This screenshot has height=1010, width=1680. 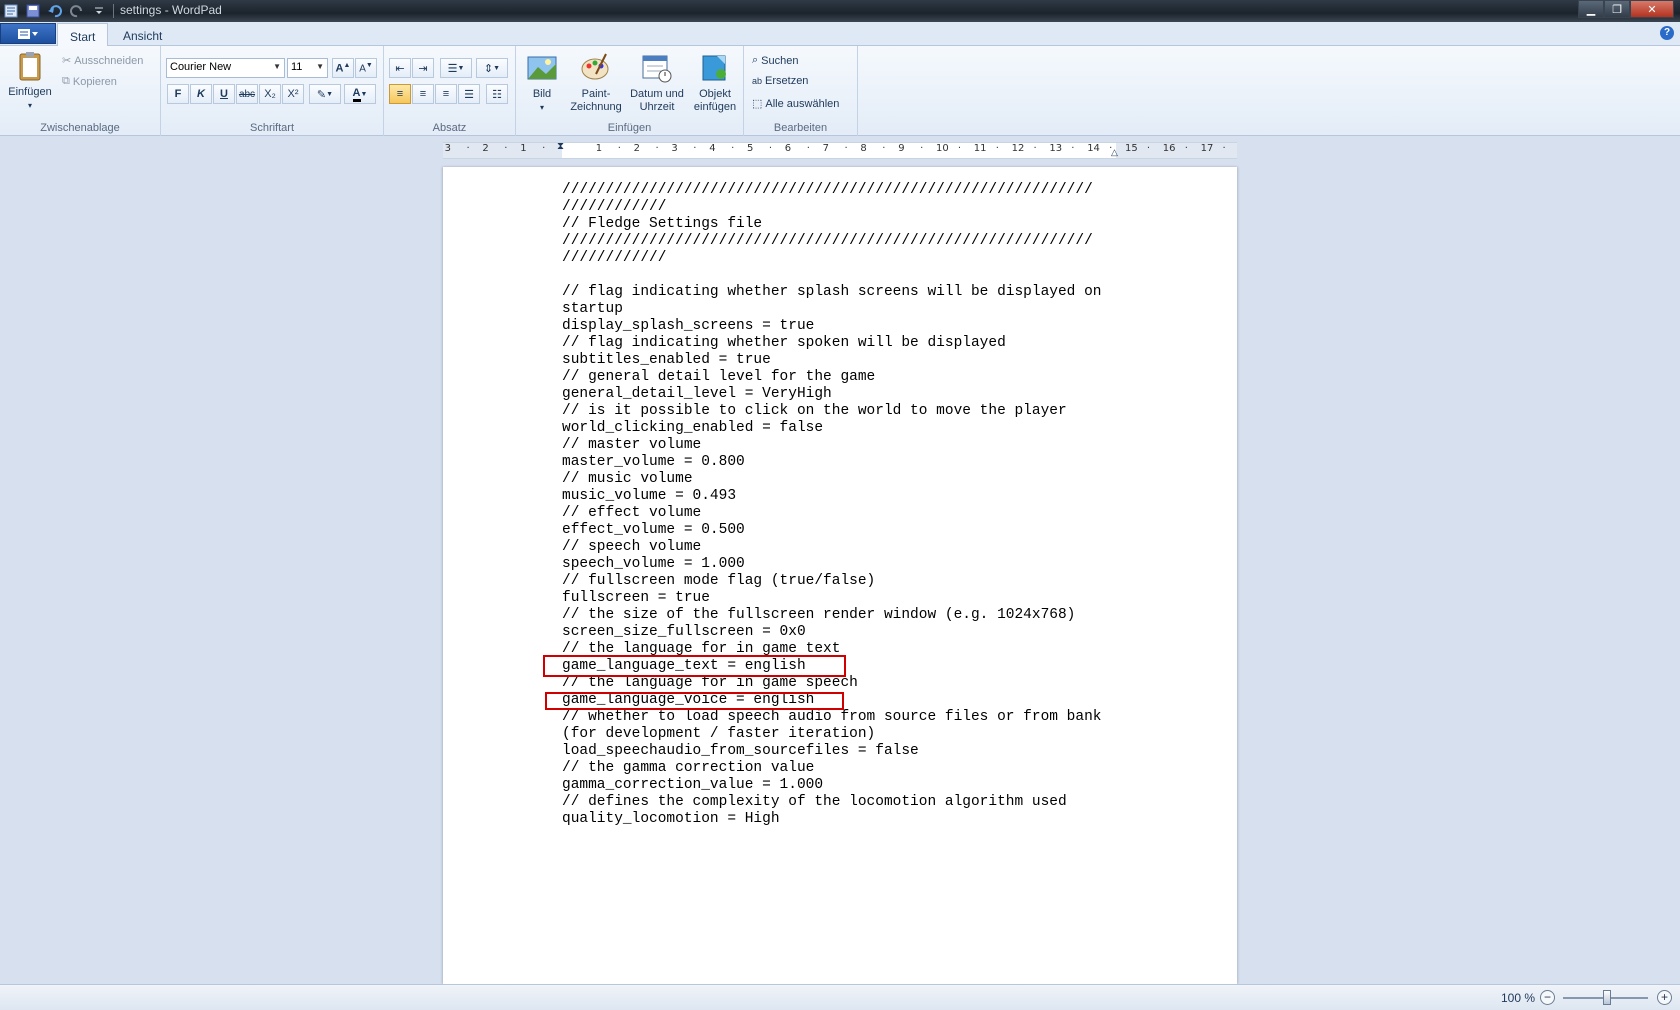 What do you see at coordinates (247, 94) in the screenshot?
I see `strikethrough-button: abc` at bounding box center [247, 94].